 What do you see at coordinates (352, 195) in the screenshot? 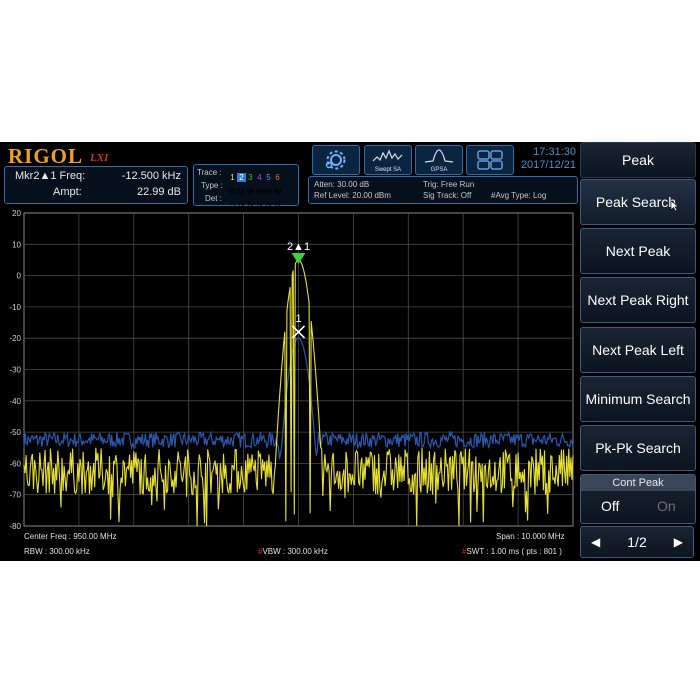
I see `ref-level-text: Ref Level: 20.00 dBm` at bounding box center [352, 195].